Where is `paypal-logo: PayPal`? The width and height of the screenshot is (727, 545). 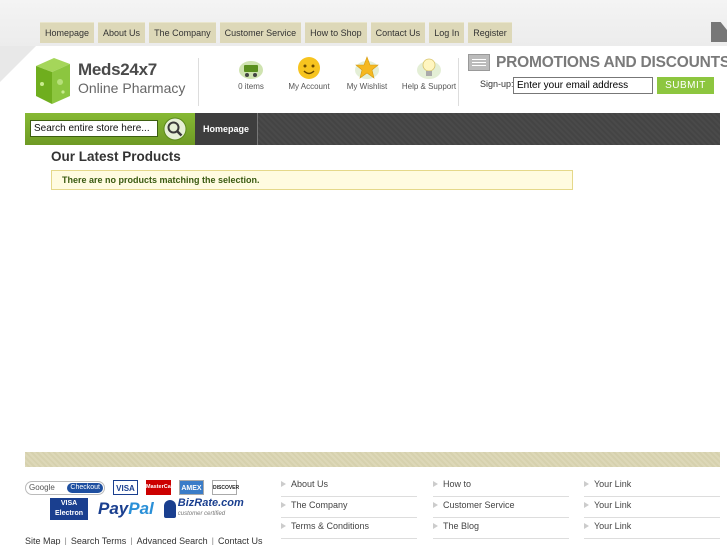
paypal-logo: PayPal is located at coordinates (126, 509).